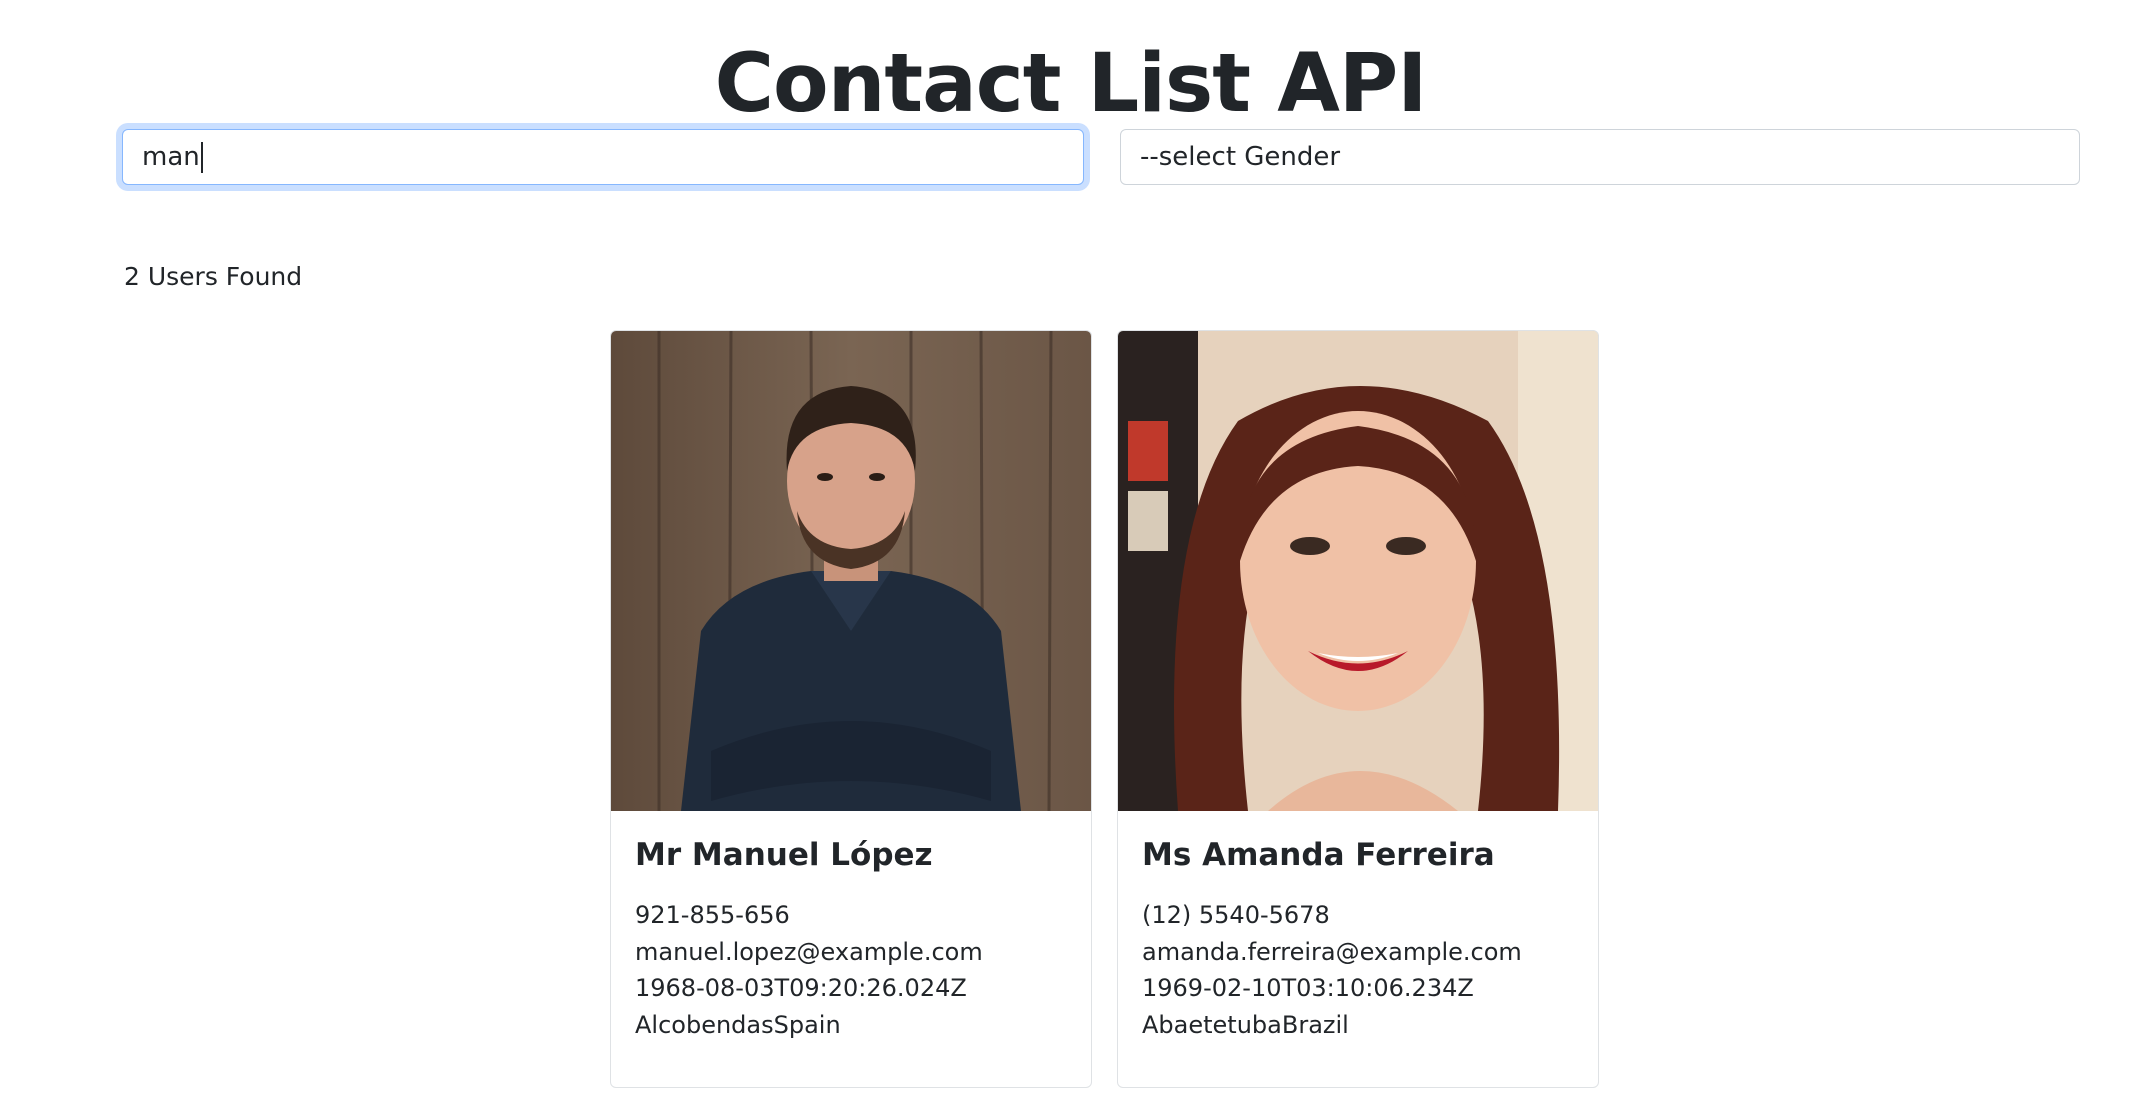  Describe the element at coordinates (809, 951) in the screenshot. I see `user-email: manuel.lopez@example.com` at that location.